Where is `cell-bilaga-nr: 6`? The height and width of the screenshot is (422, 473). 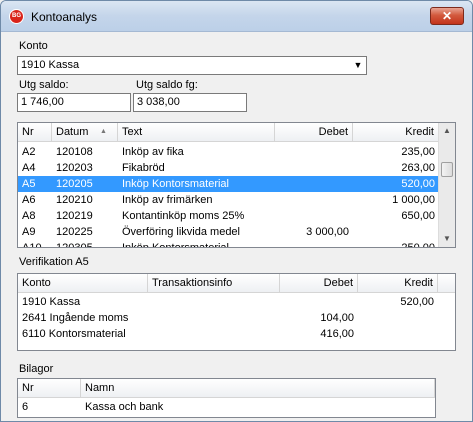 cell-bilaga-nr: 6 is located at coordinates (25, 407).